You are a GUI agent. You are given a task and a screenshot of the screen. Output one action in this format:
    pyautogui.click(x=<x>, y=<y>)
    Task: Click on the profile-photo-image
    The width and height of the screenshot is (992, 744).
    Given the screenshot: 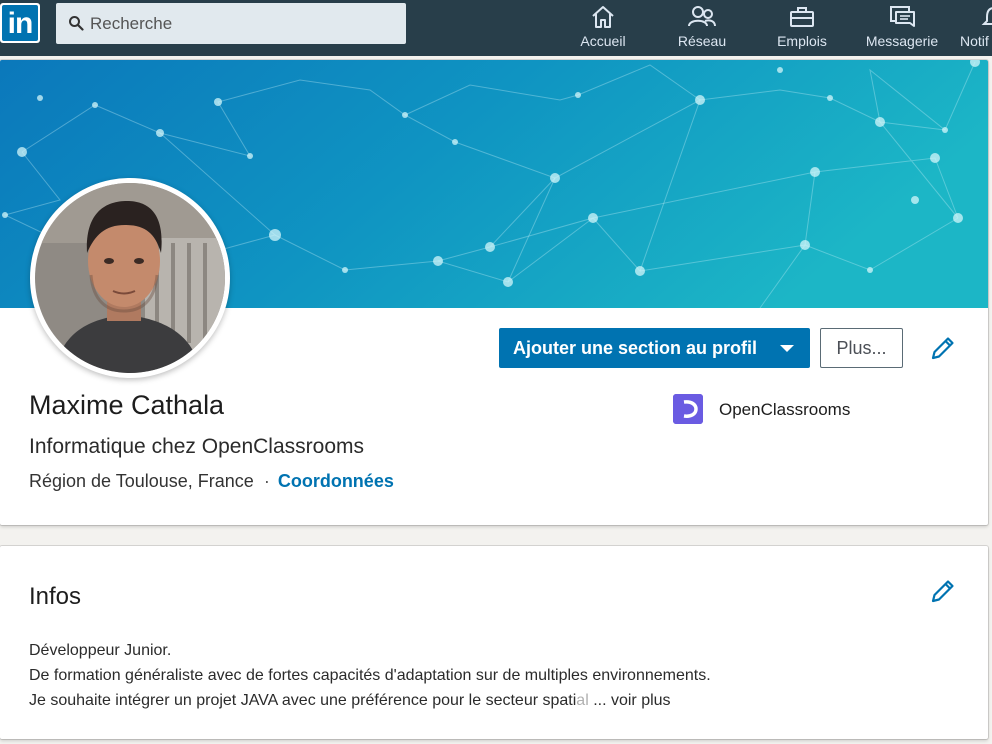 What is the action you would take?
    pyautogui.click(x=130, y=278)
    